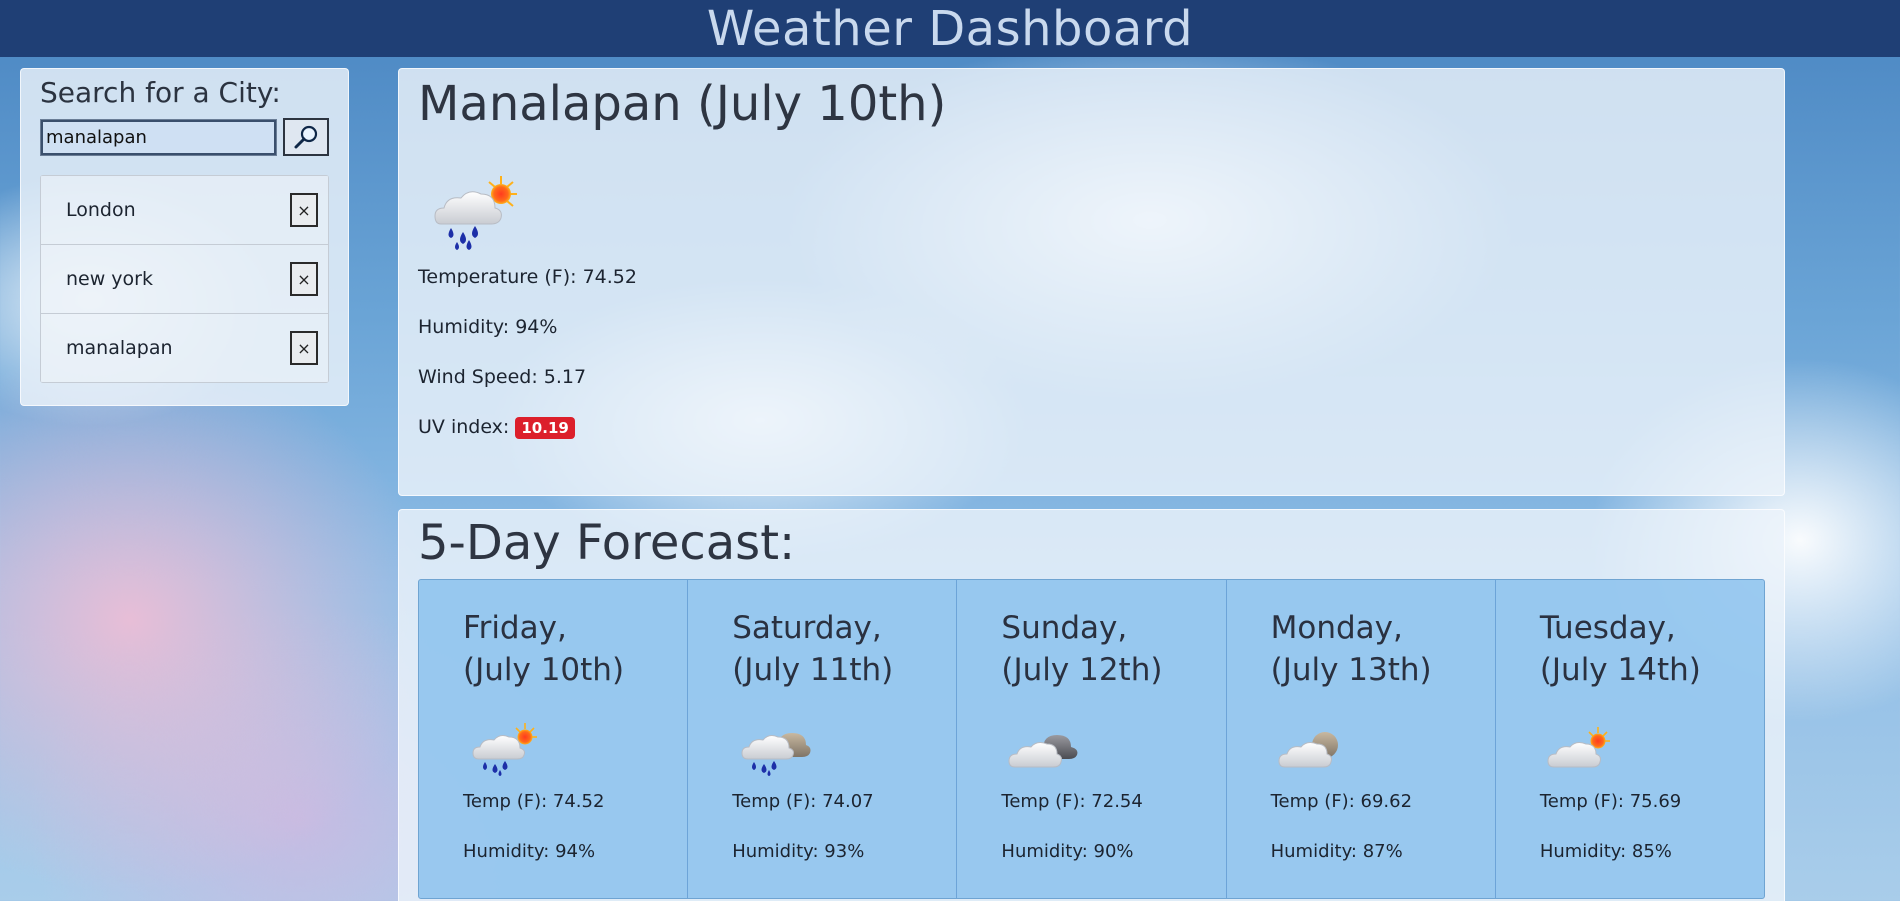 This screenshot has height=901, width=1900. I want to click on current-temperature: Temperature (F): 74.52, so click(527, 277).